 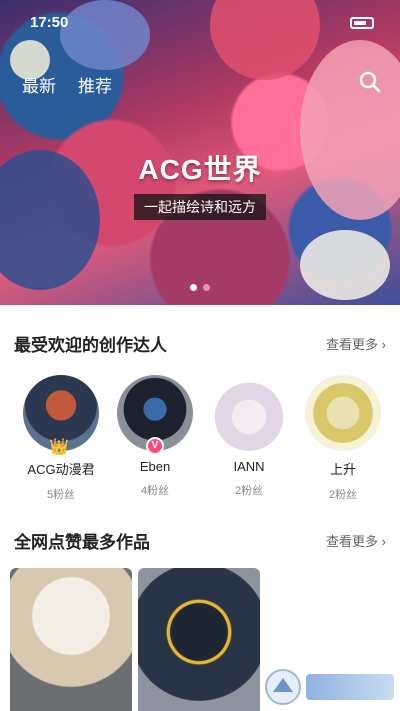 What do you see at coordinates (67, 84) in the screenshot?
I see `top-tabs: 最新 推荐` at bounding box center [67, 84].